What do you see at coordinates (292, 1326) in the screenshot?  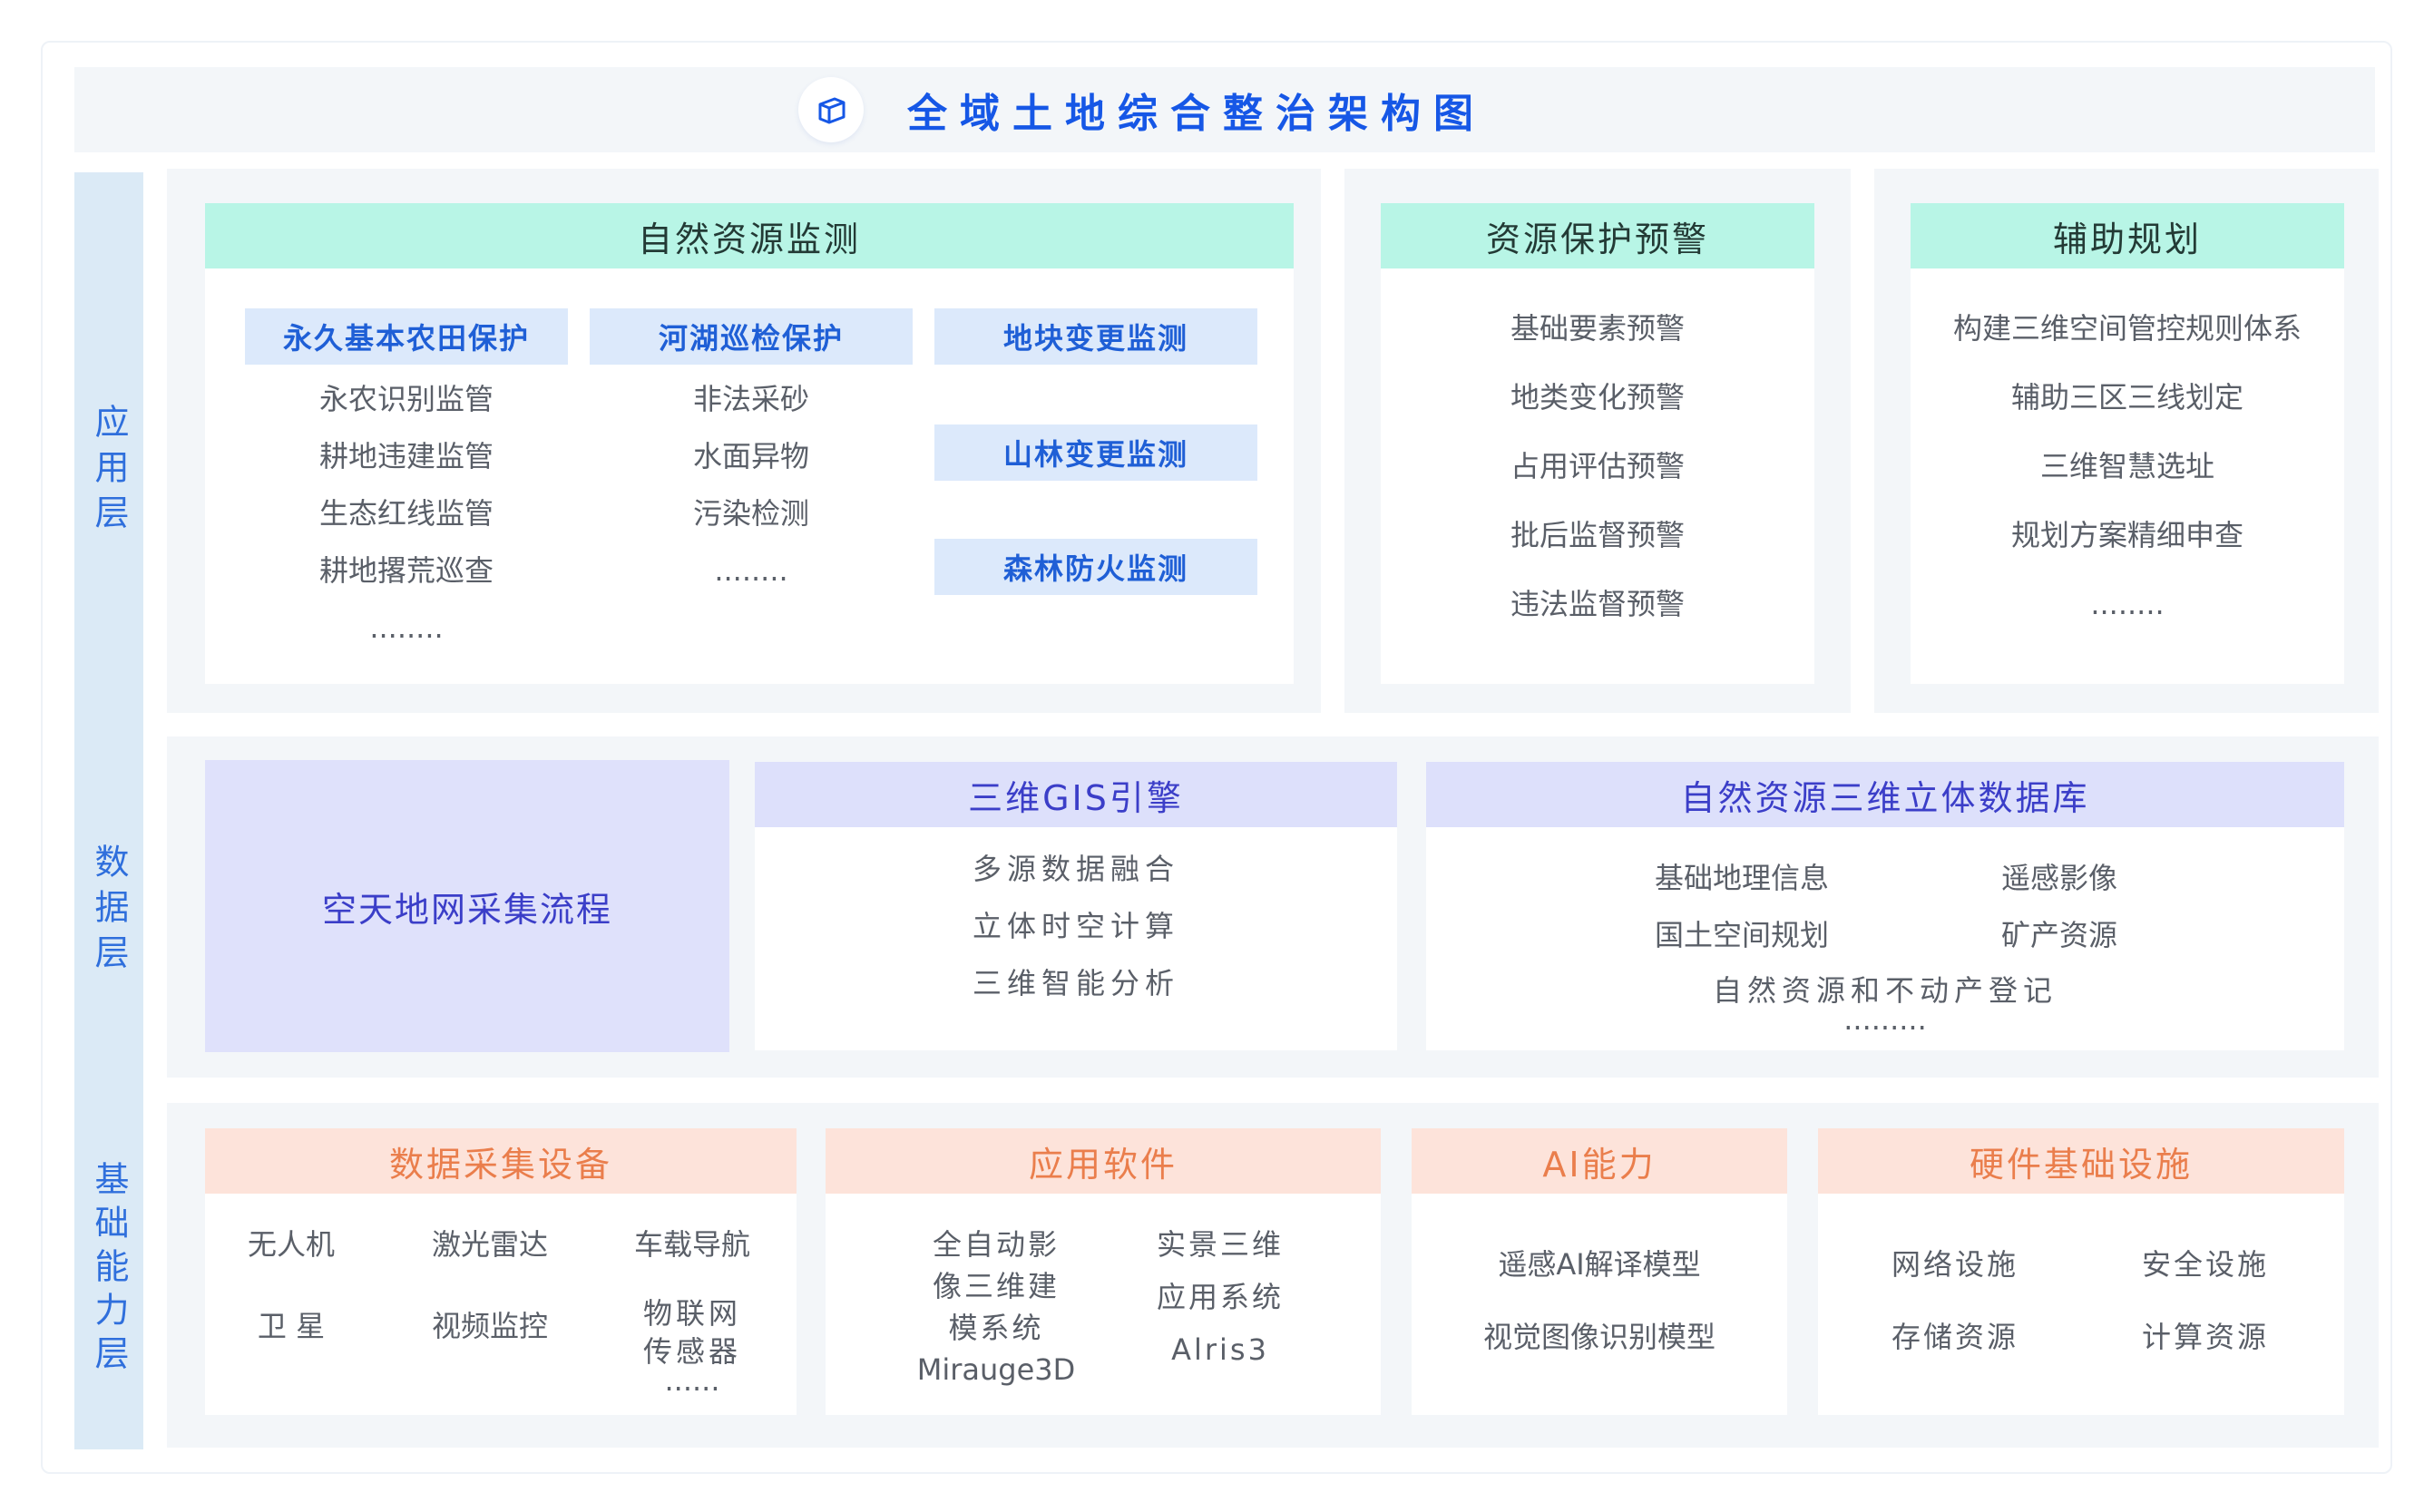 I see `list-item: 卫 星` at bounding box center [292, 1326].